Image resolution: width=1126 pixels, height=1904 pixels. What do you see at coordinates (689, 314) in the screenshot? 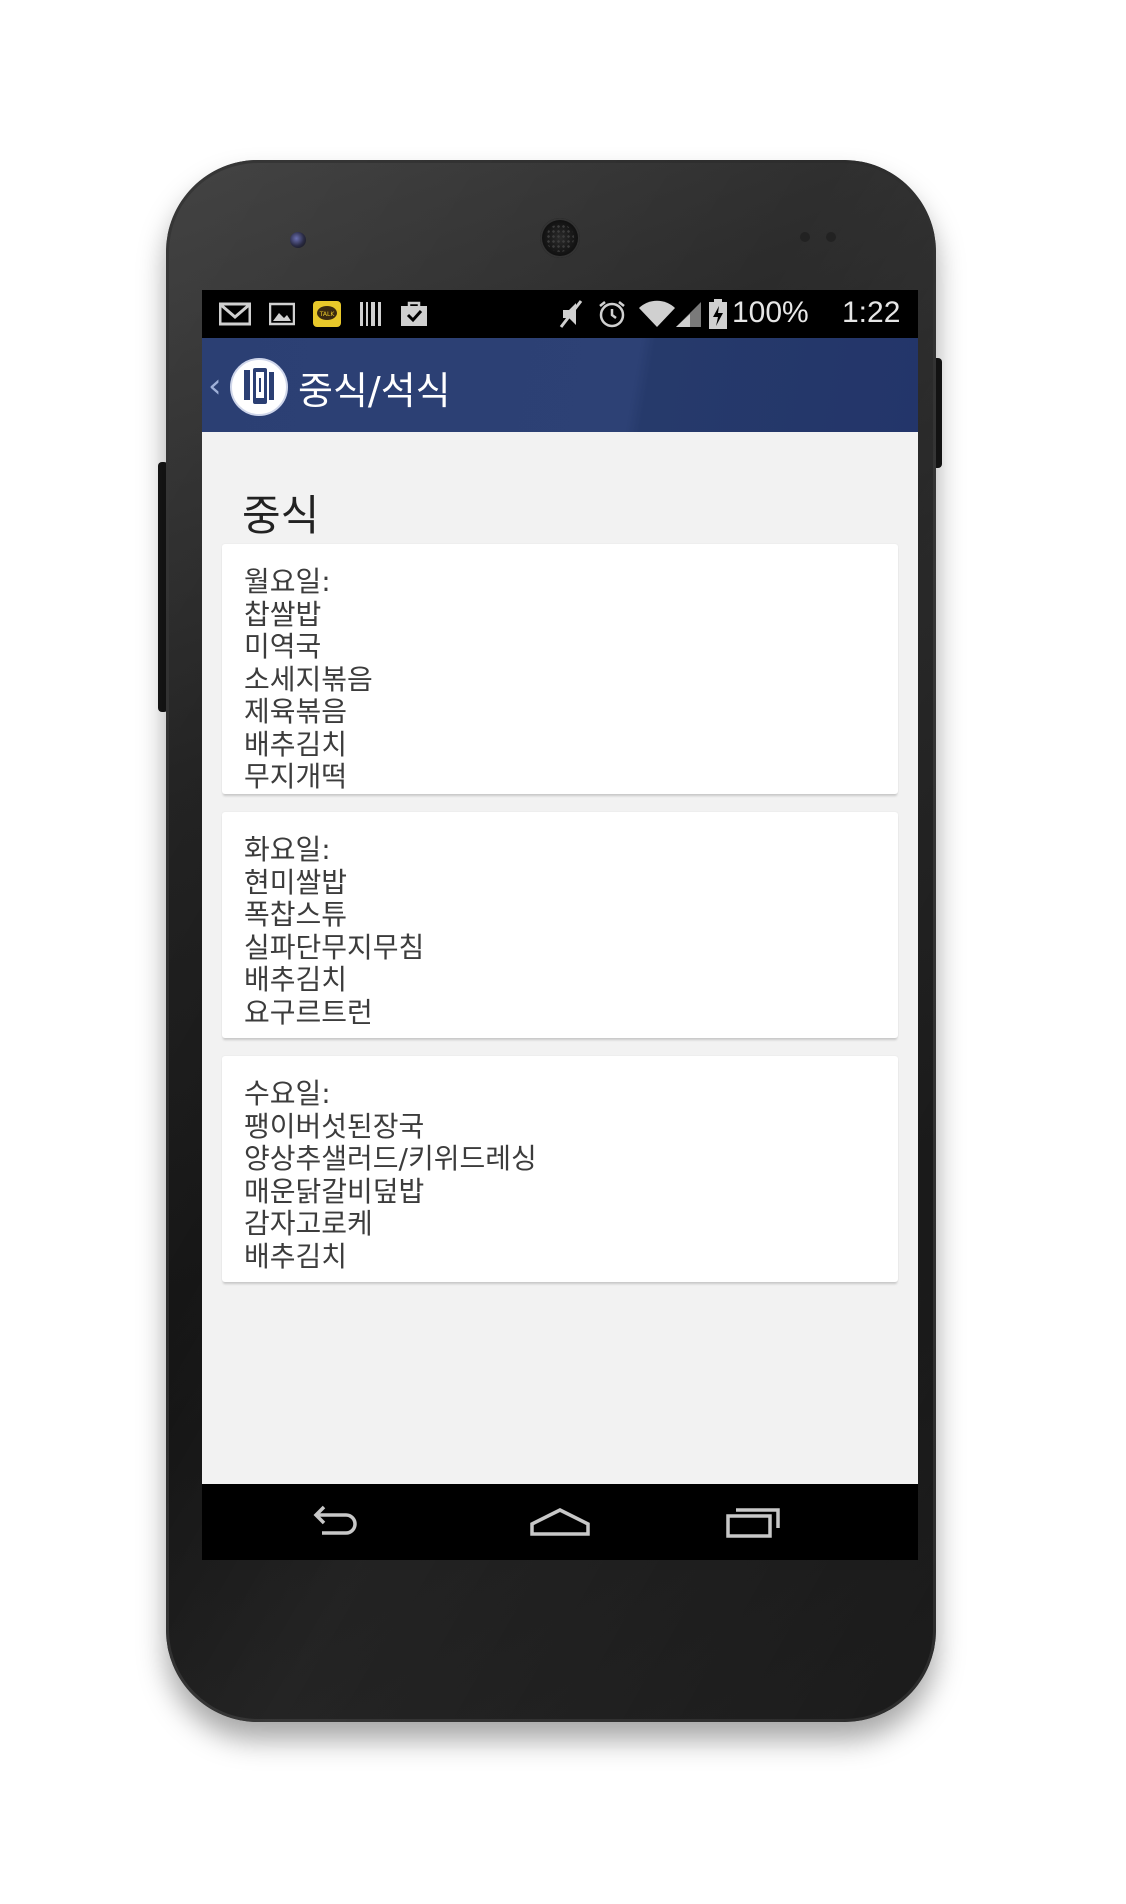
I see `signal-icon` at bounding box center [689, 314].